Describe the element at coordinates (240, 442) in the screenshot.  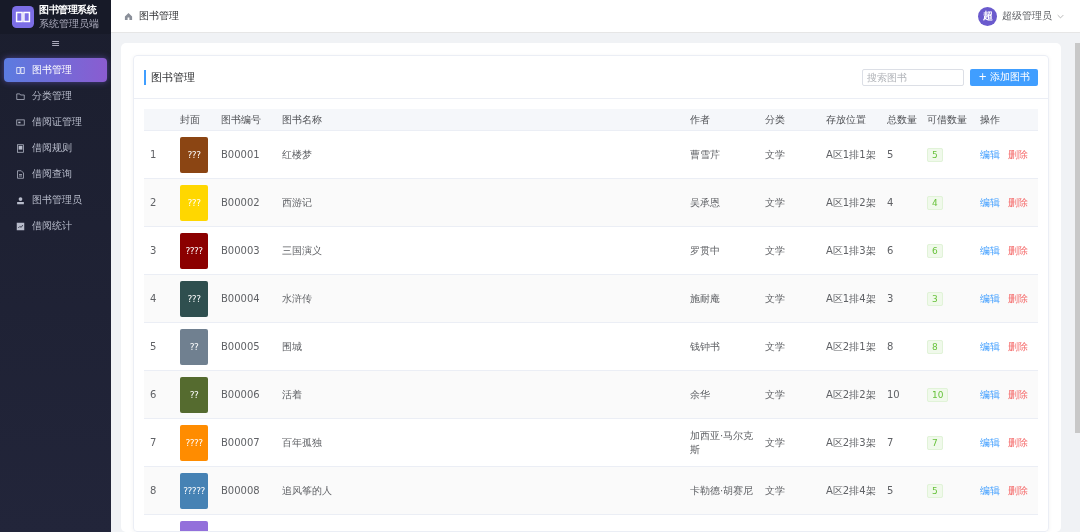
I see `table-cell: B00007` at that location.